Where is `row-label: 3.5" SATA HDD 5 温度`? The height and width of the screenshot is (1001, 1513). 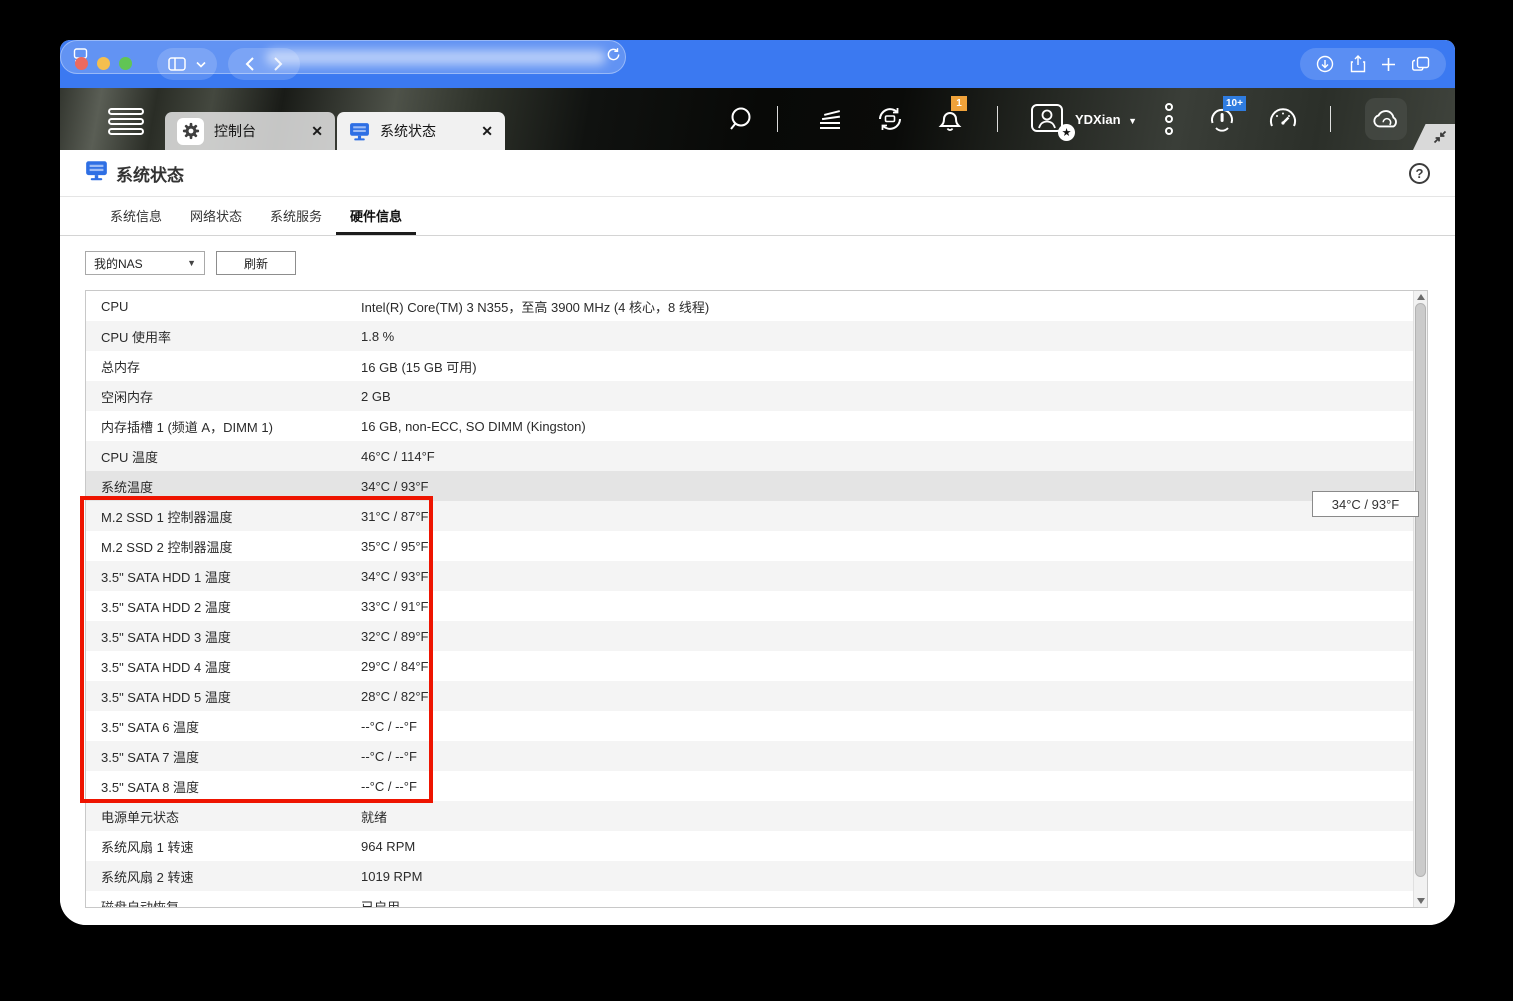 row-label: 3.5" SATA HDD 5 温度 is located at coordinates (166, 697).